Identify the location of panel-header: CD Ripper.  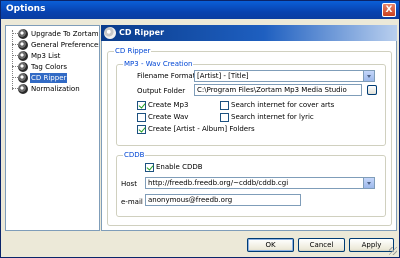
(249, 33).